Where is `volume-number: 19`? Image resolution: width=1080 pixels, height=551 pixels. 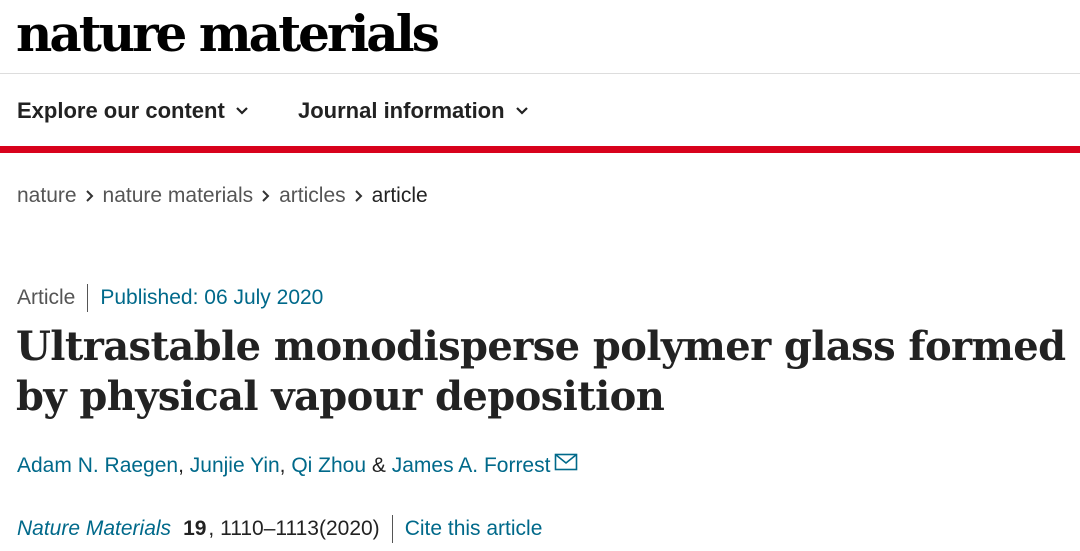 volume-number: 19 is located at coordinates (195, 528).